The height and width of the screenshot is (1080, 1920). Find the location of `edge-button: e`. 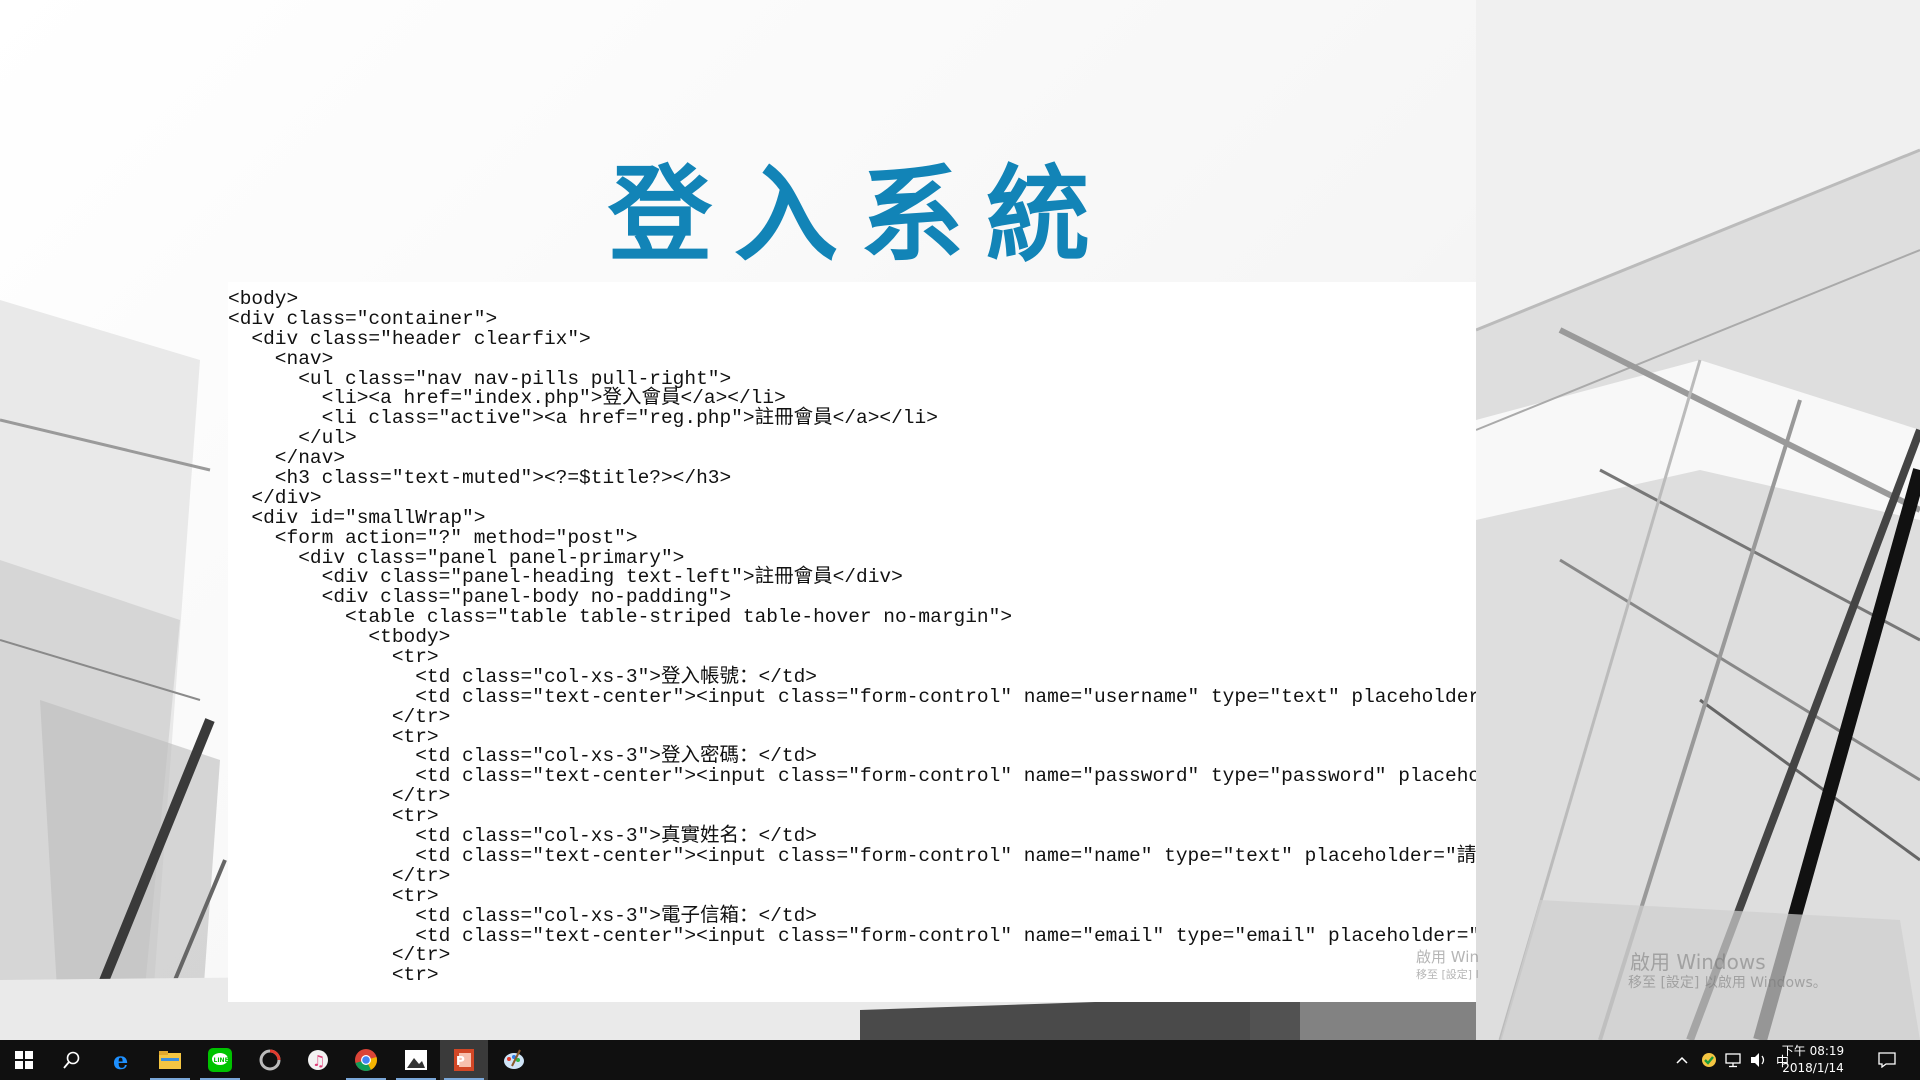

edge-button: e is located at coordinates (122, 1060).